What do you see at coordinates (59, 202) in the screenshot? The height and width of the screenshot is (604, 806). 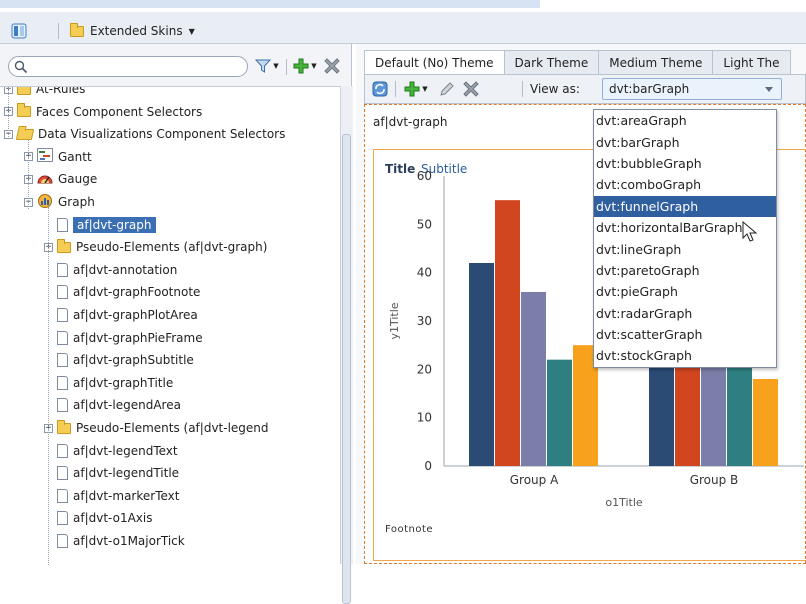 I see `tree-item-group: − Graph` at bounding box center [59, 202].